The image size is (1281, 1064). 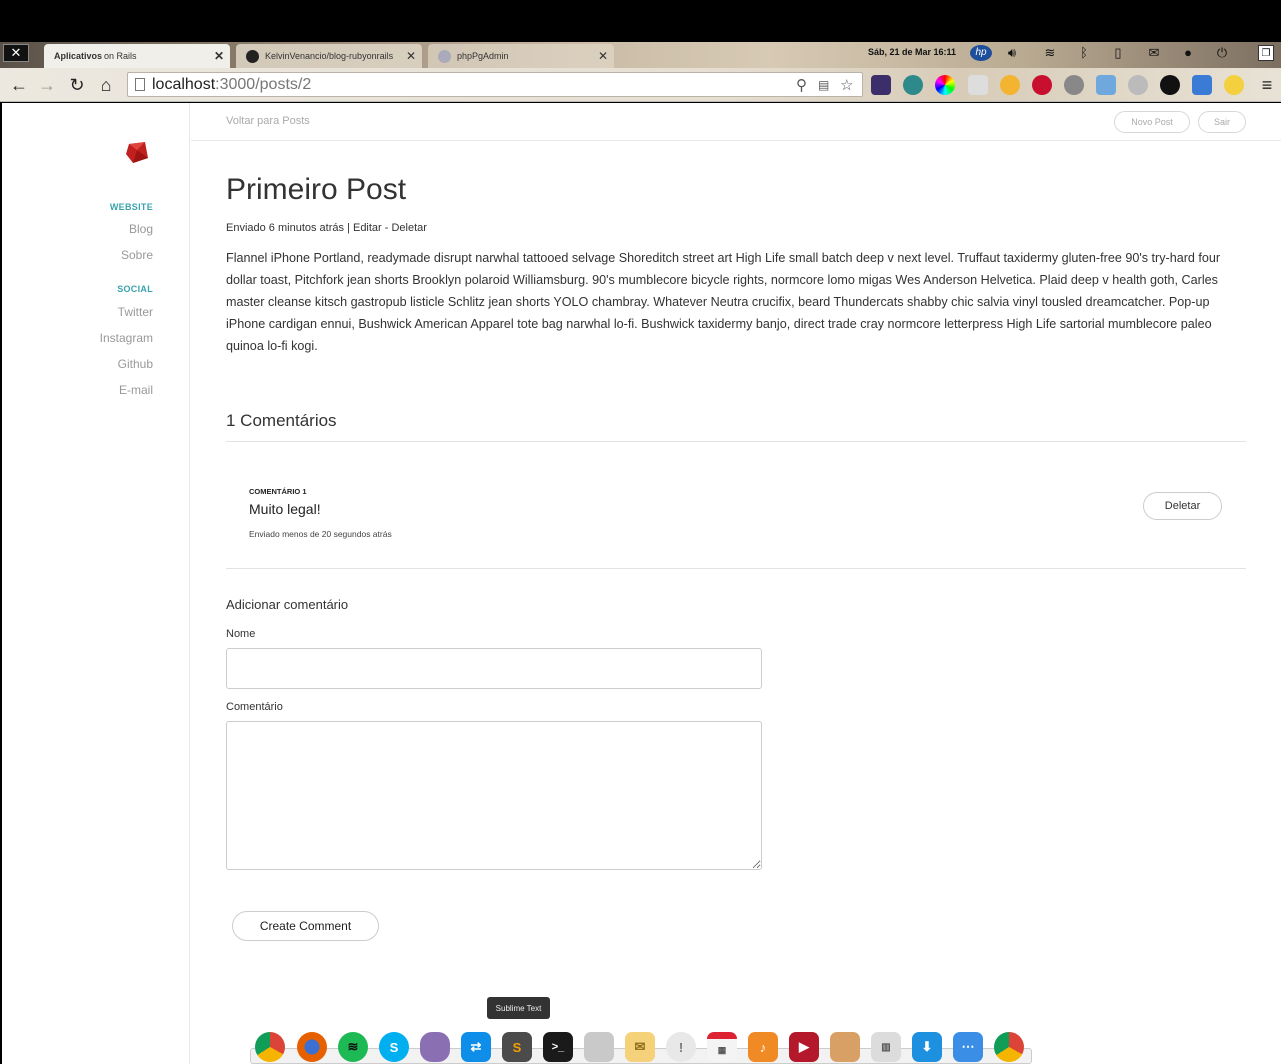 I want to click on home-icon: ⌂, so click(x=106, y=85).